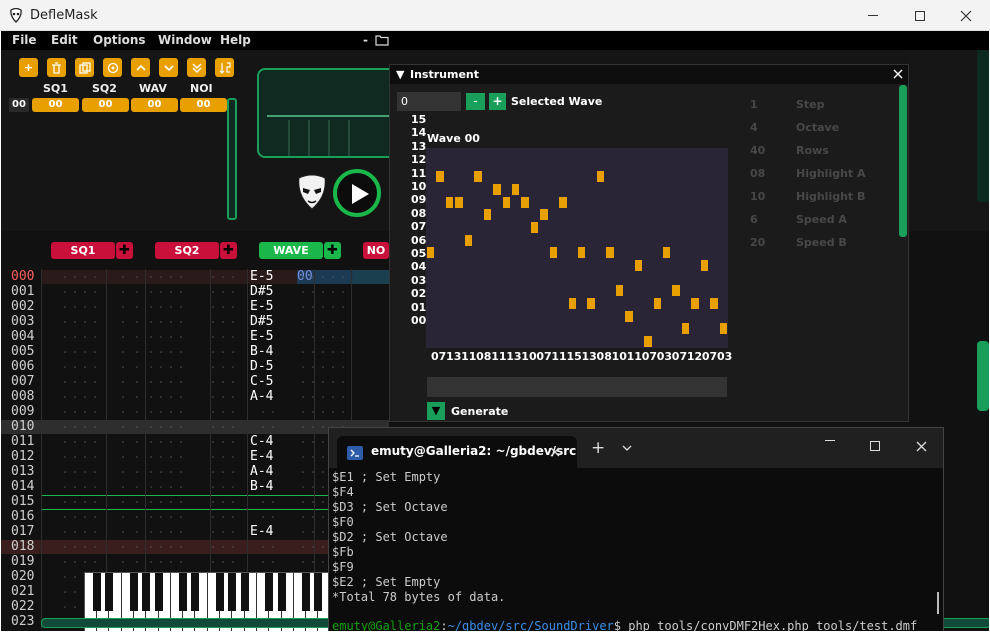  What do you see at coordinates (479, 411) in the screenshot?
I see `generate-label: Generate` at bounding box center [479, 411].